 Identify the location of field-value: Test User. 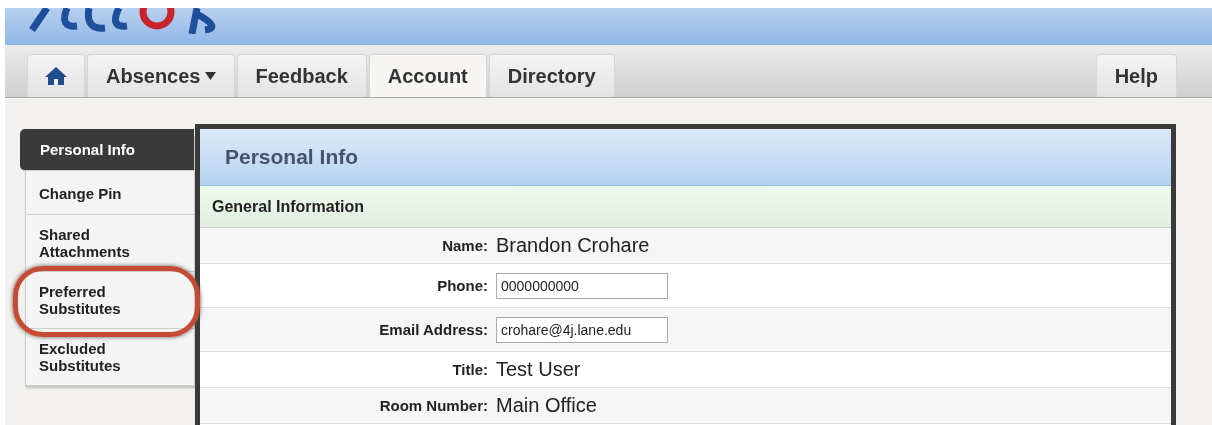
(538, 369).